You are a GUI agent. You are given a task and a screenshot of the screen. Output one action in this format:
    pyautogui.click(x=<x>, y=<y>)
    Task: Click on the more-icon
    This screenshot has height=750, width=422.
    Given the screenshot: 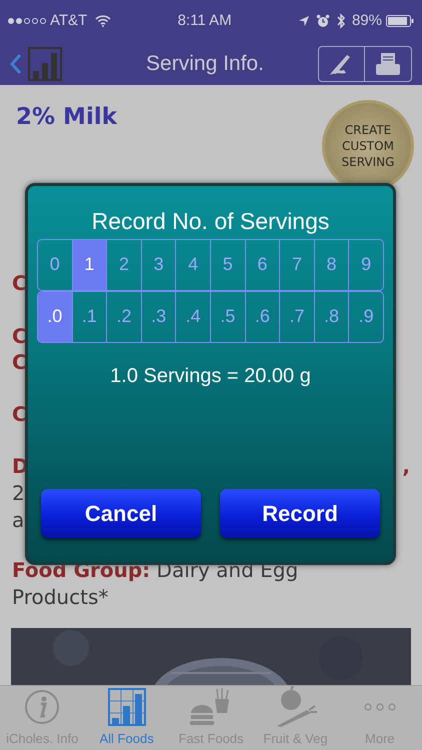 What is the action you would take?
    pyautogui.click(x=380, y=707)
    